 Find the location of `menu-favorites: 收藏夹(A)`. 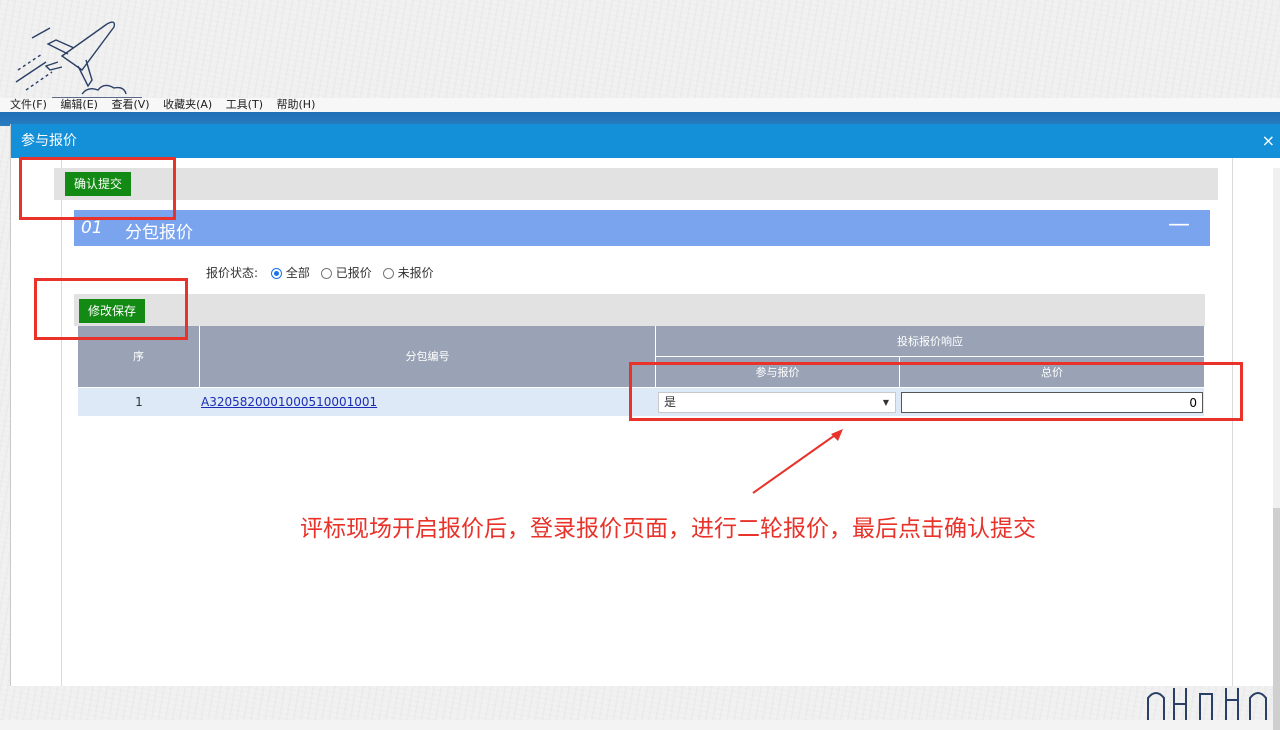

menu-favorites: 收藏夹(A) is located at coordinates (187, 104).